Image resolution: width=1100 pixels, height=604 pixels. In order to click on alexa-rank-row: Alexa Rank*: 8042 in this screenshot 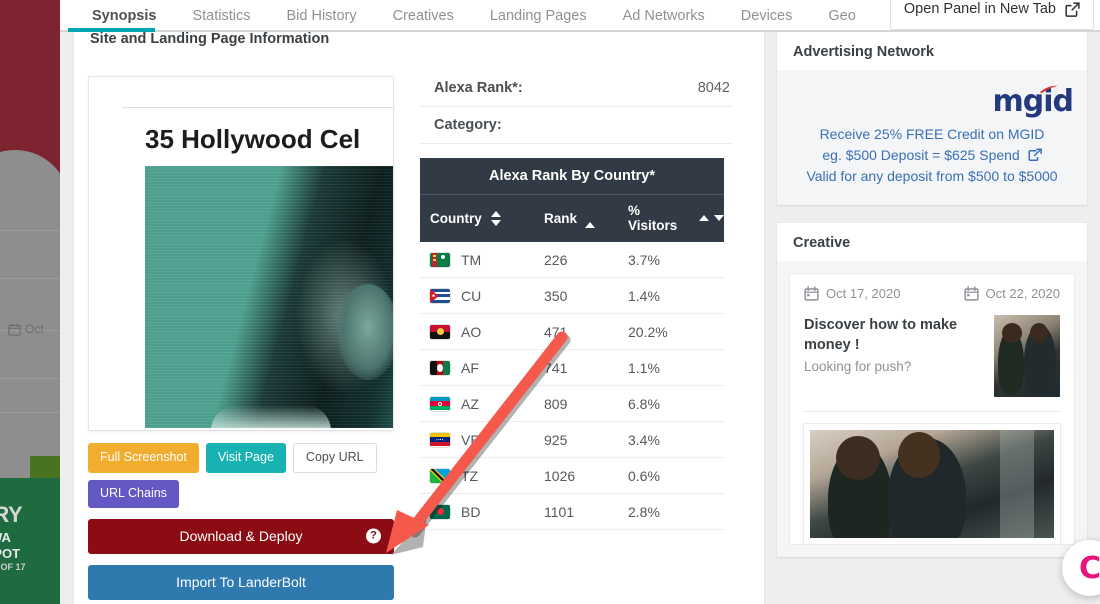, I will do `click(576, 88)`.